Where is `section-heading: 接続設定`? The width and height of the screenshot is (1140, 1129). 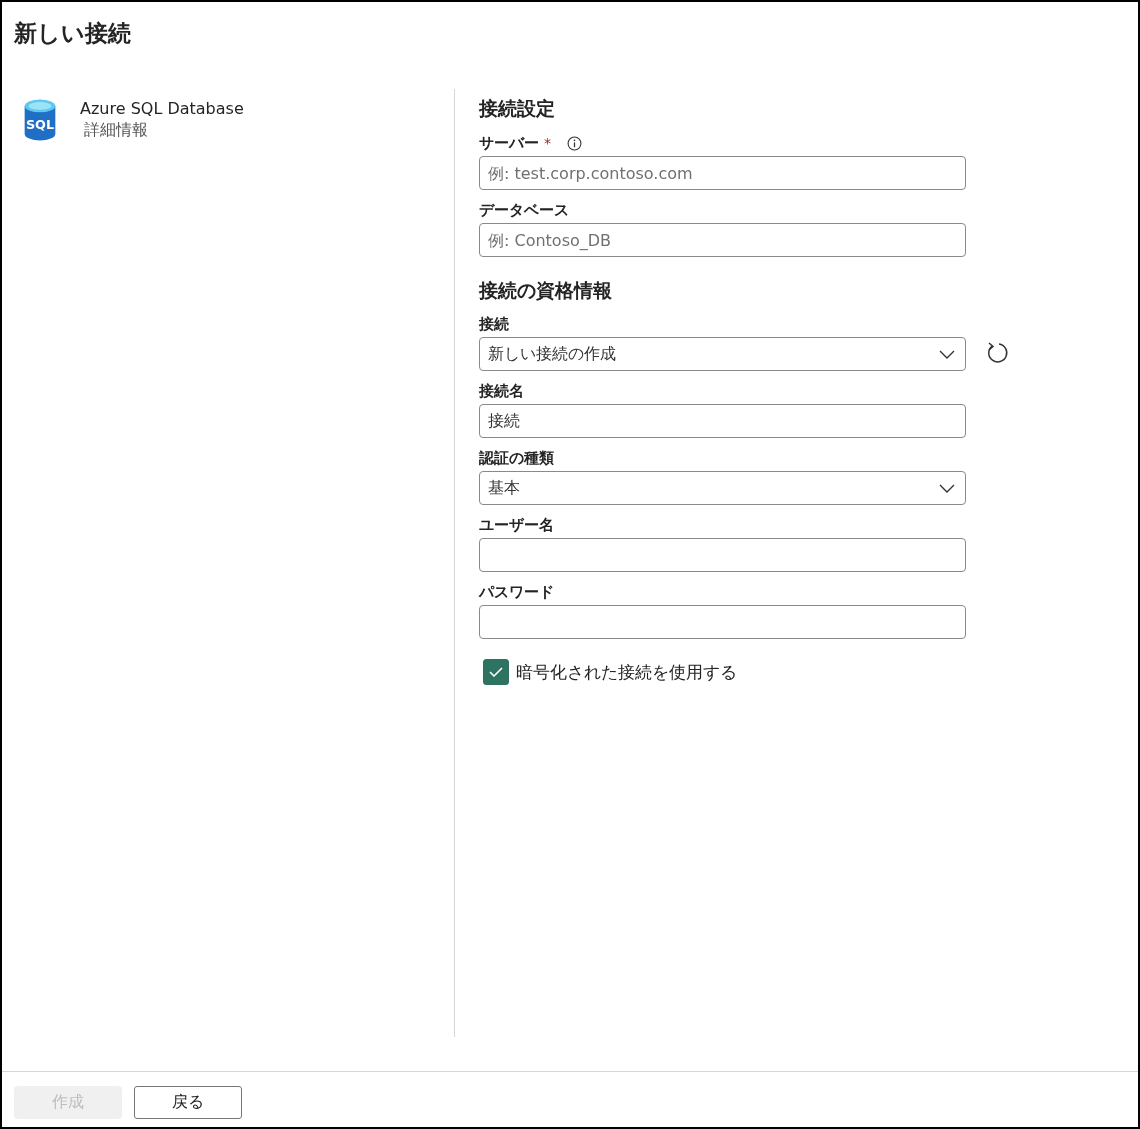 section-heading: 接続設定 is located at coordinates (517, 108).